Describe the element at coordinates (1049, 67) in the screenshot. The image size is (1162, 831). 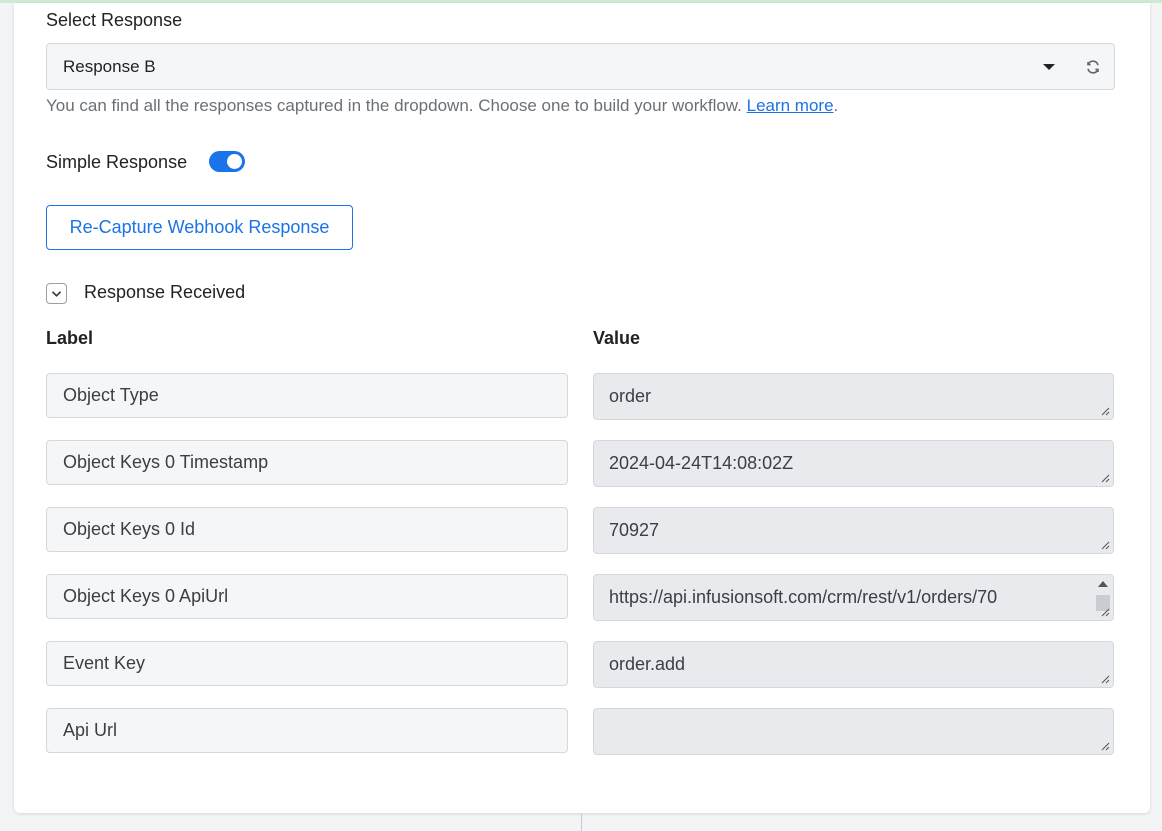
I see `caret-down-icon` at that location.